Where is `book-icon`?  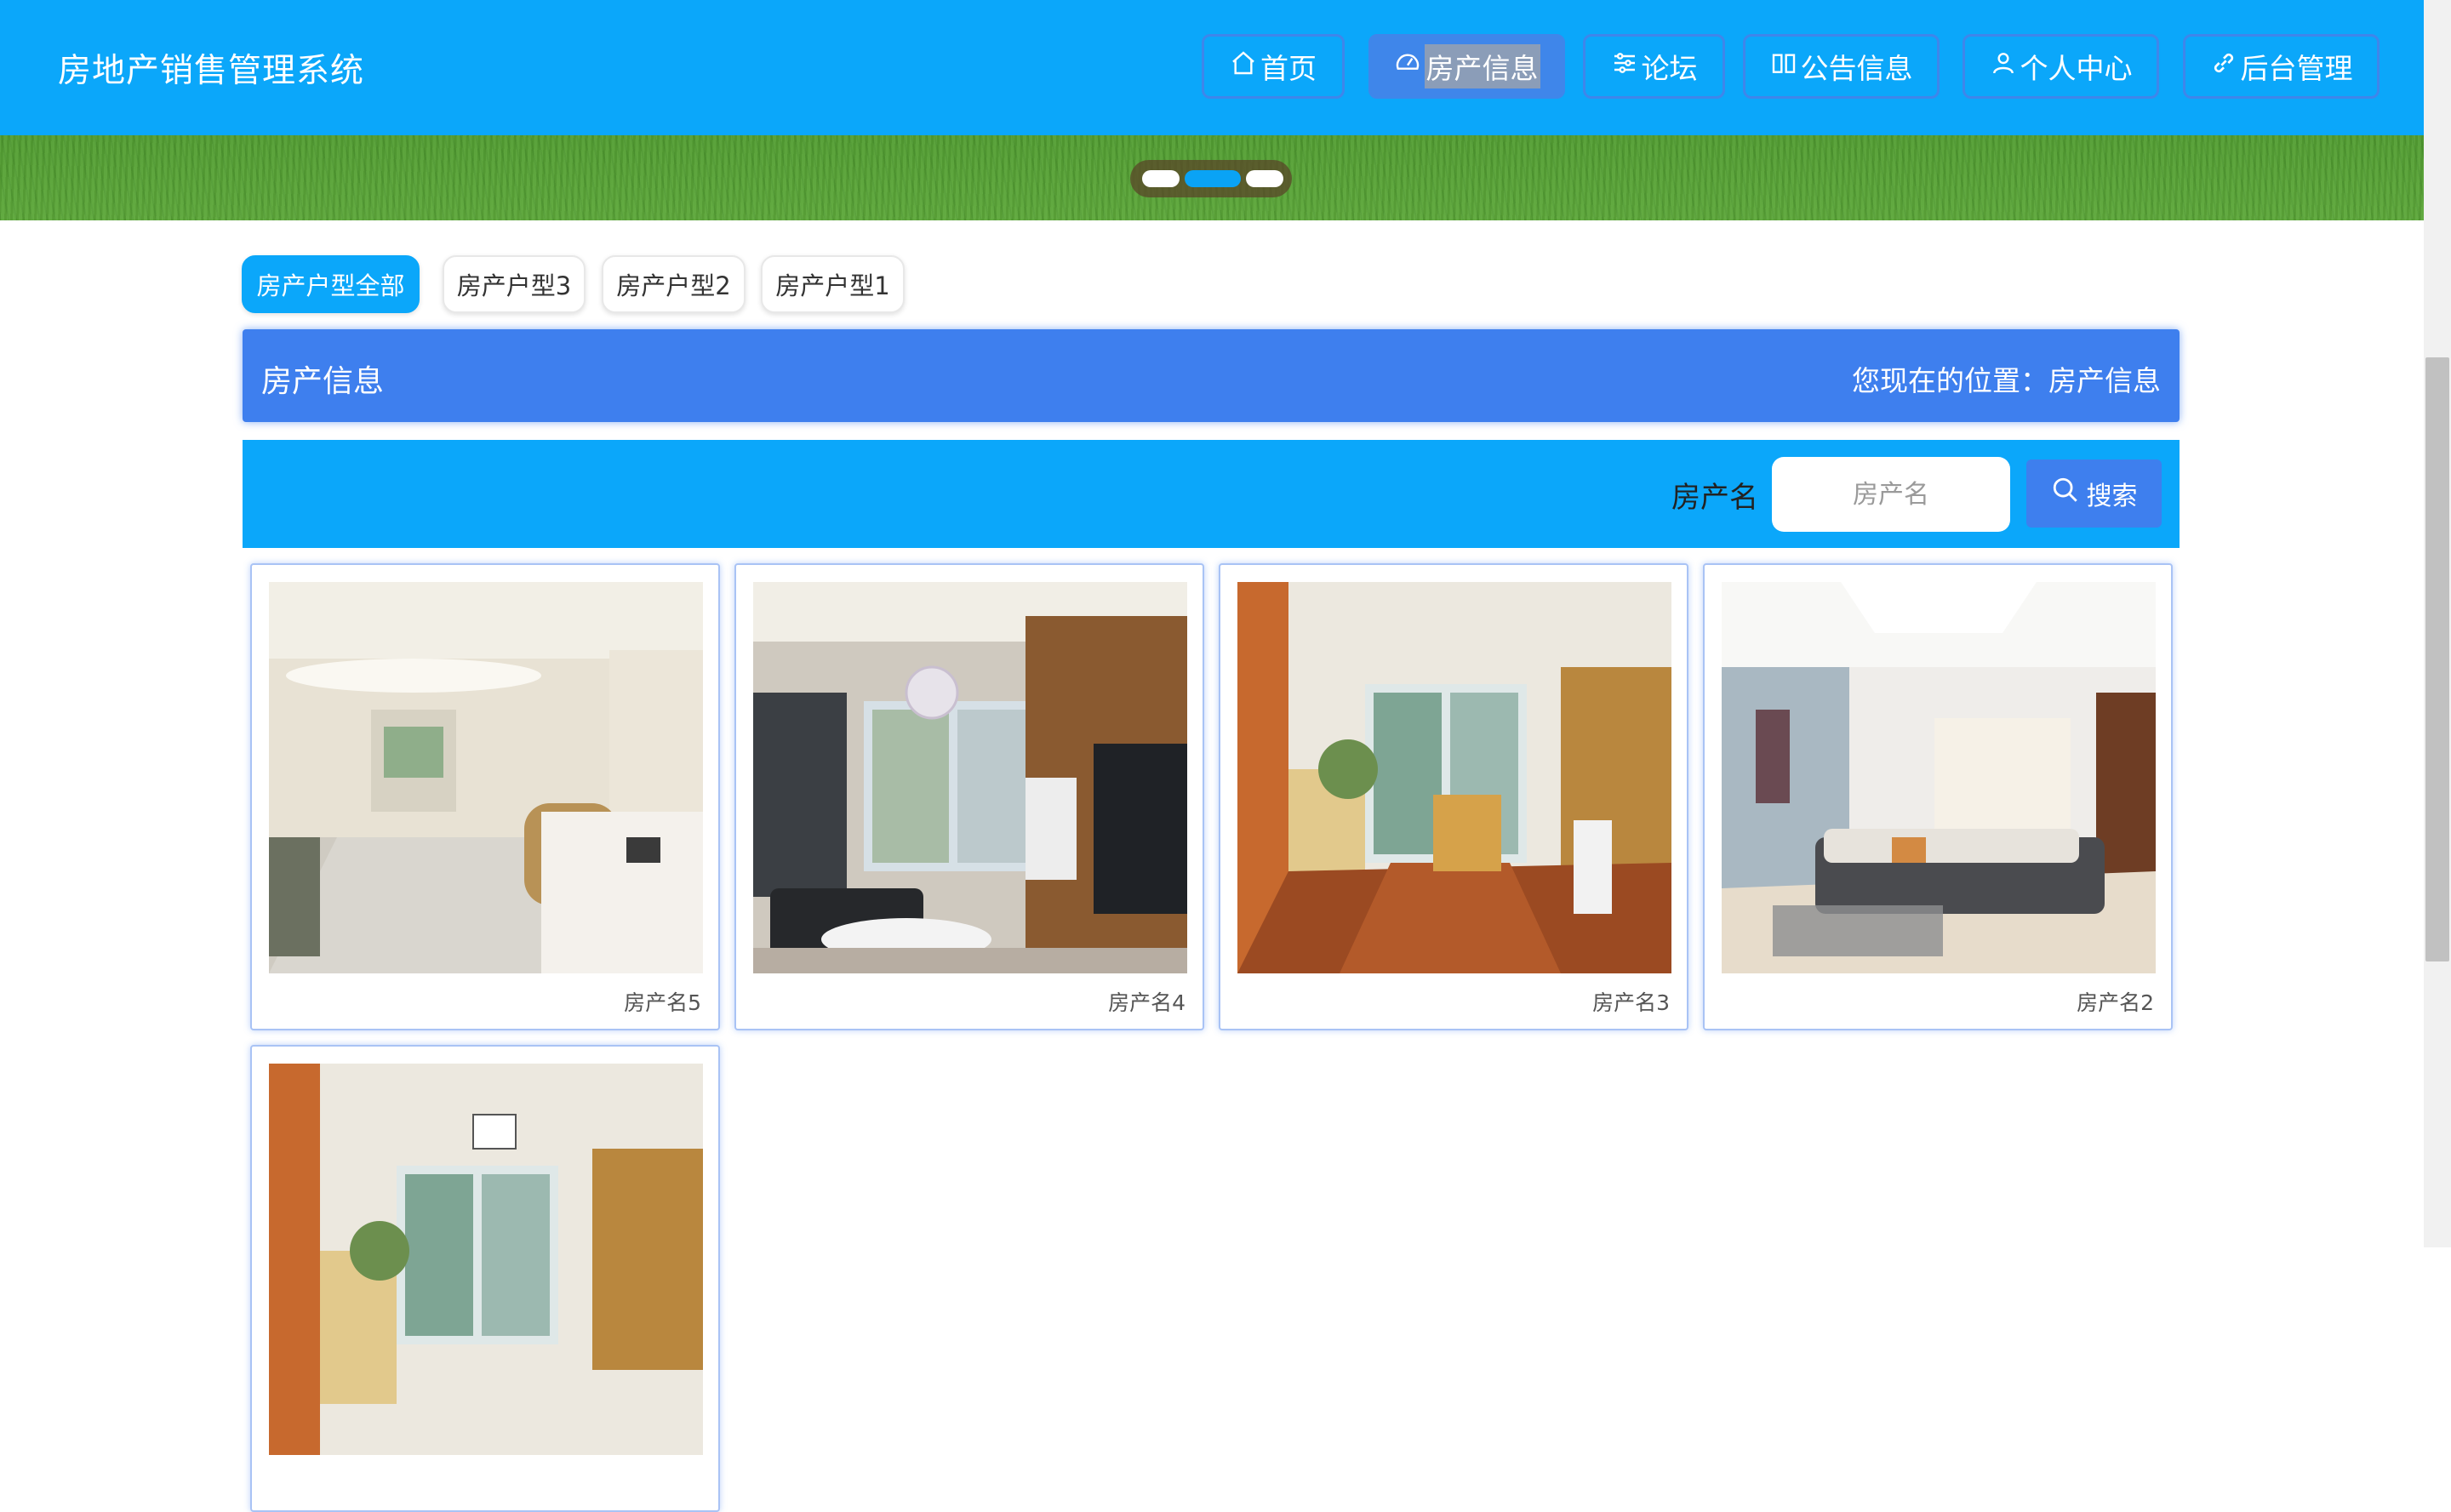 book-icon is located at coordinates (1783, 66).